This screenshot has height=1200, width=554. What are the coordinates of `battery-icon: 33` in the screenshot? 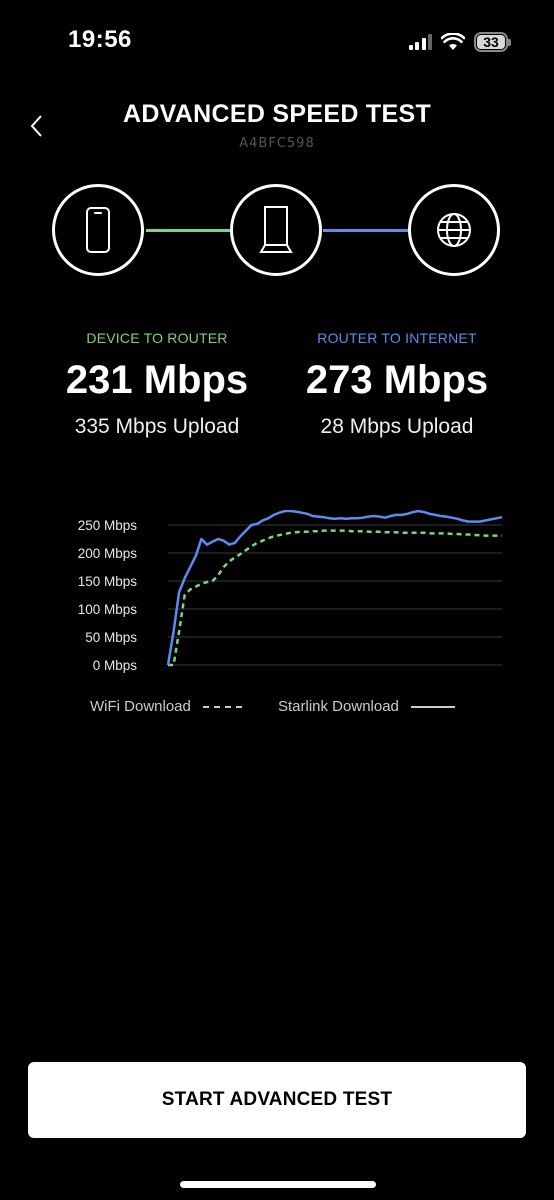 It's located at (492, 42).